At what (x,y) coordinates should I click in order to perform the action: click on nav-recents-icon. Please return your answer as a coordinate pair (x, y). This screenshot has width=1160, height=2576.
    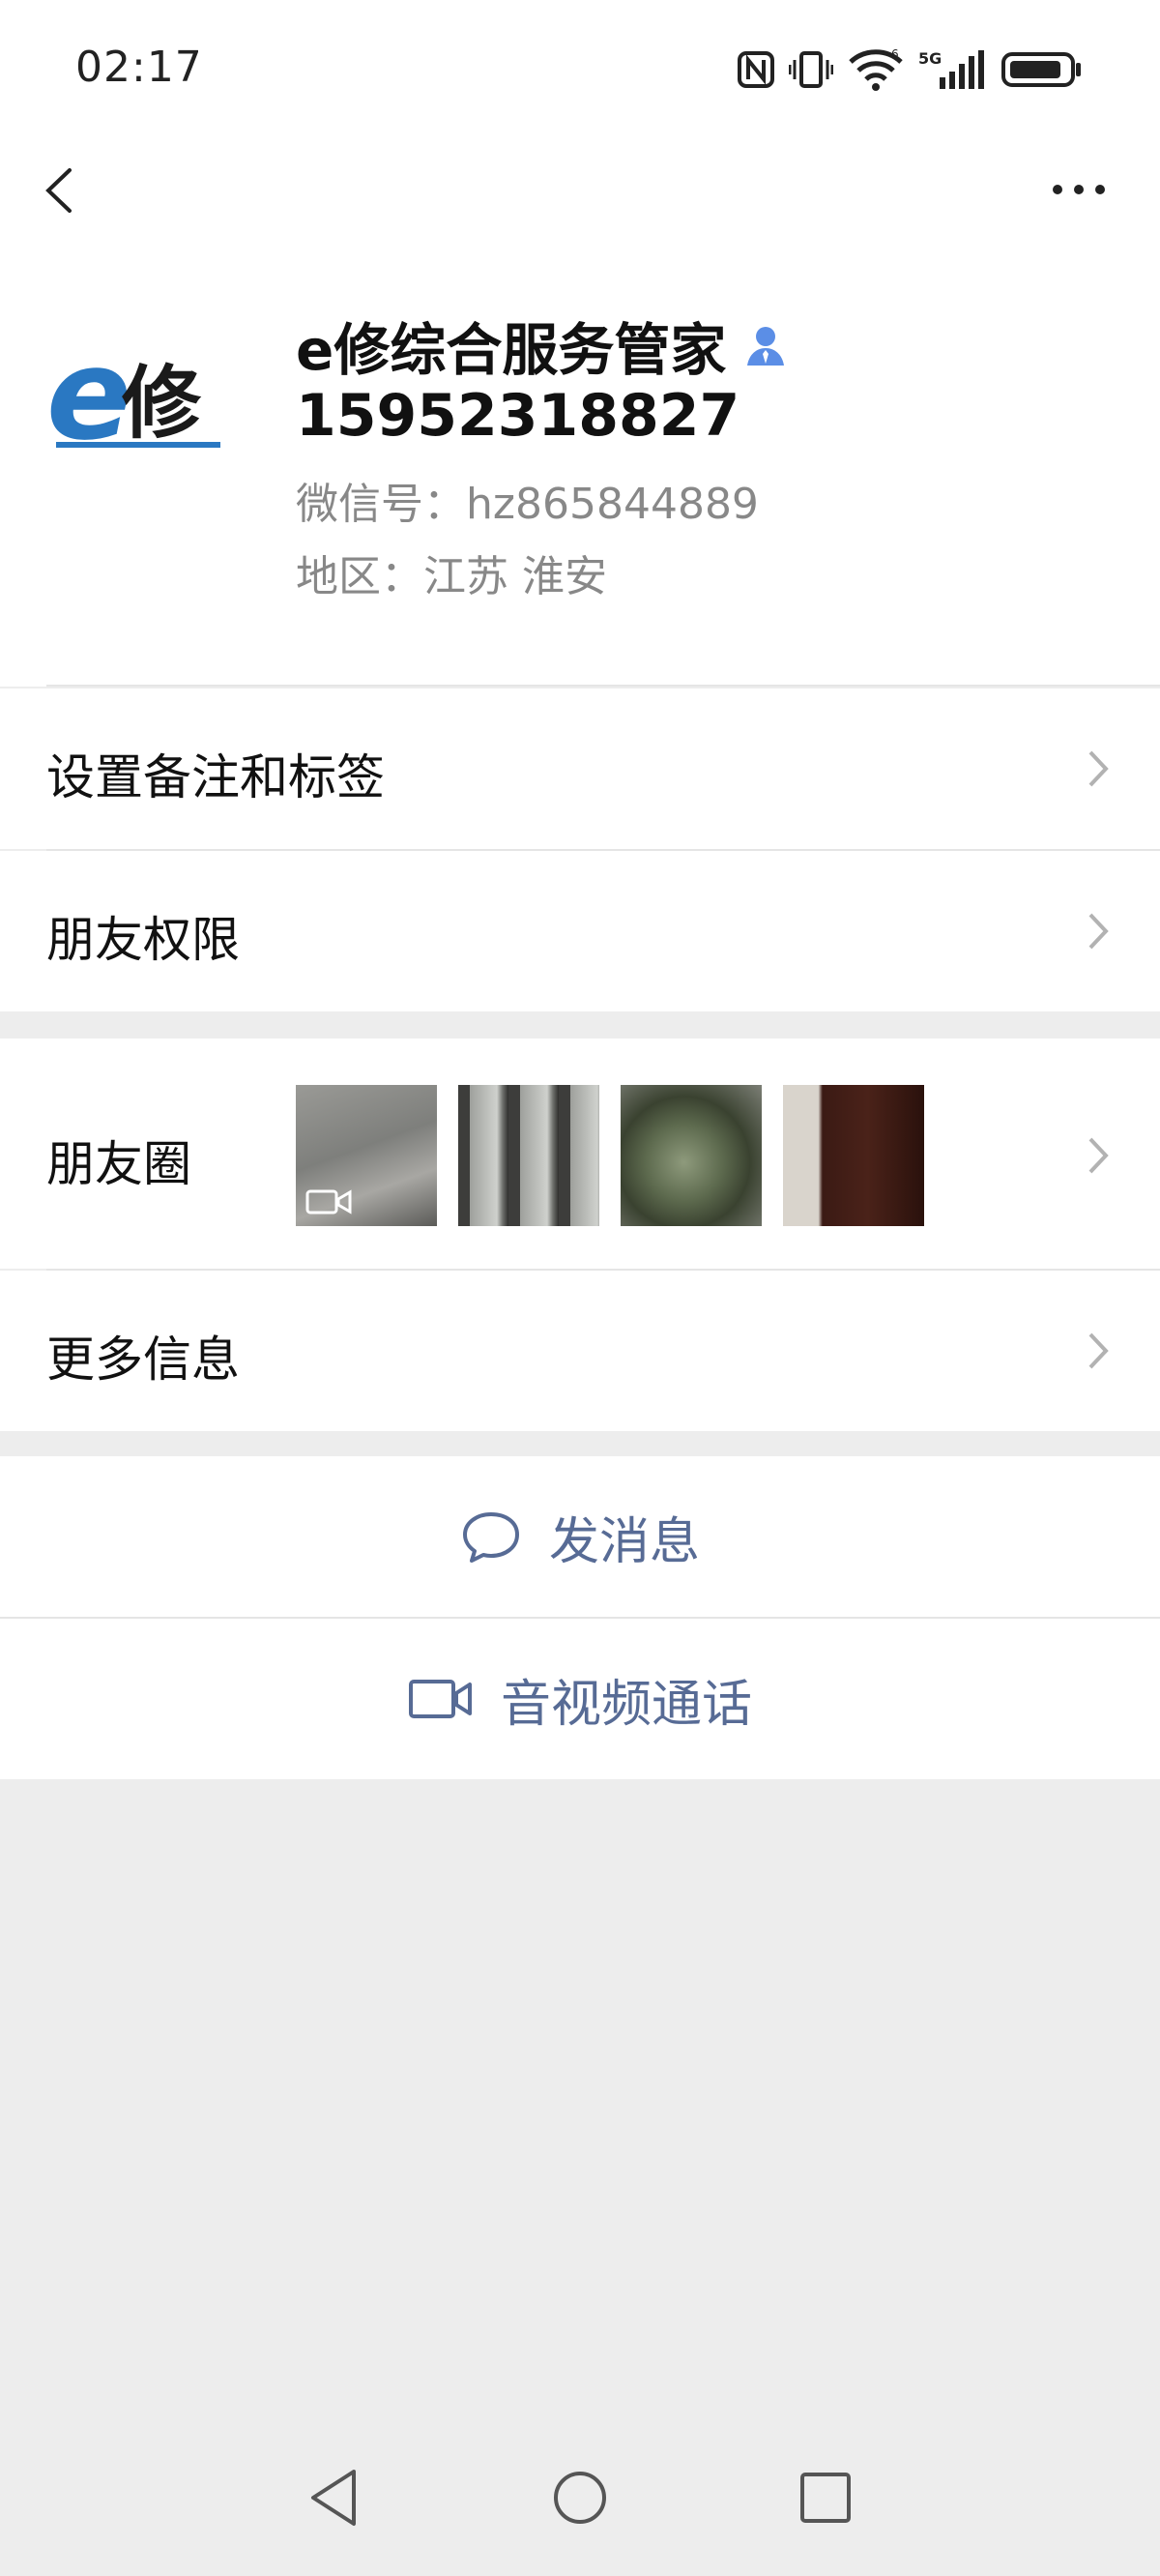
    Looking at the image, I should click on (826, 2498).